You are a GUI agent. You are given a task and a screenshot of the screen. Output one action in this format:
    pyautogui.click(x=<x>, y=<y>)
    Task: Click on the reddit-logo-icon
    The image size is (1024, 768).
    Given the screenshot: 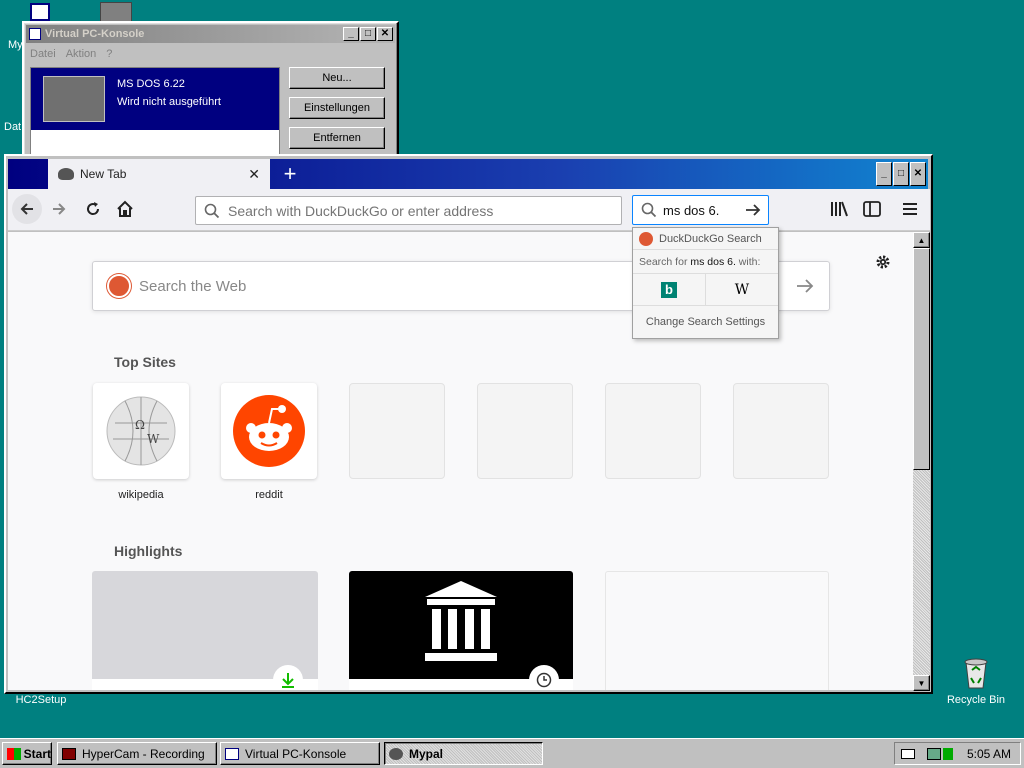 What is the action you would take?
    pyautogui.click(x=269, y=431)
    